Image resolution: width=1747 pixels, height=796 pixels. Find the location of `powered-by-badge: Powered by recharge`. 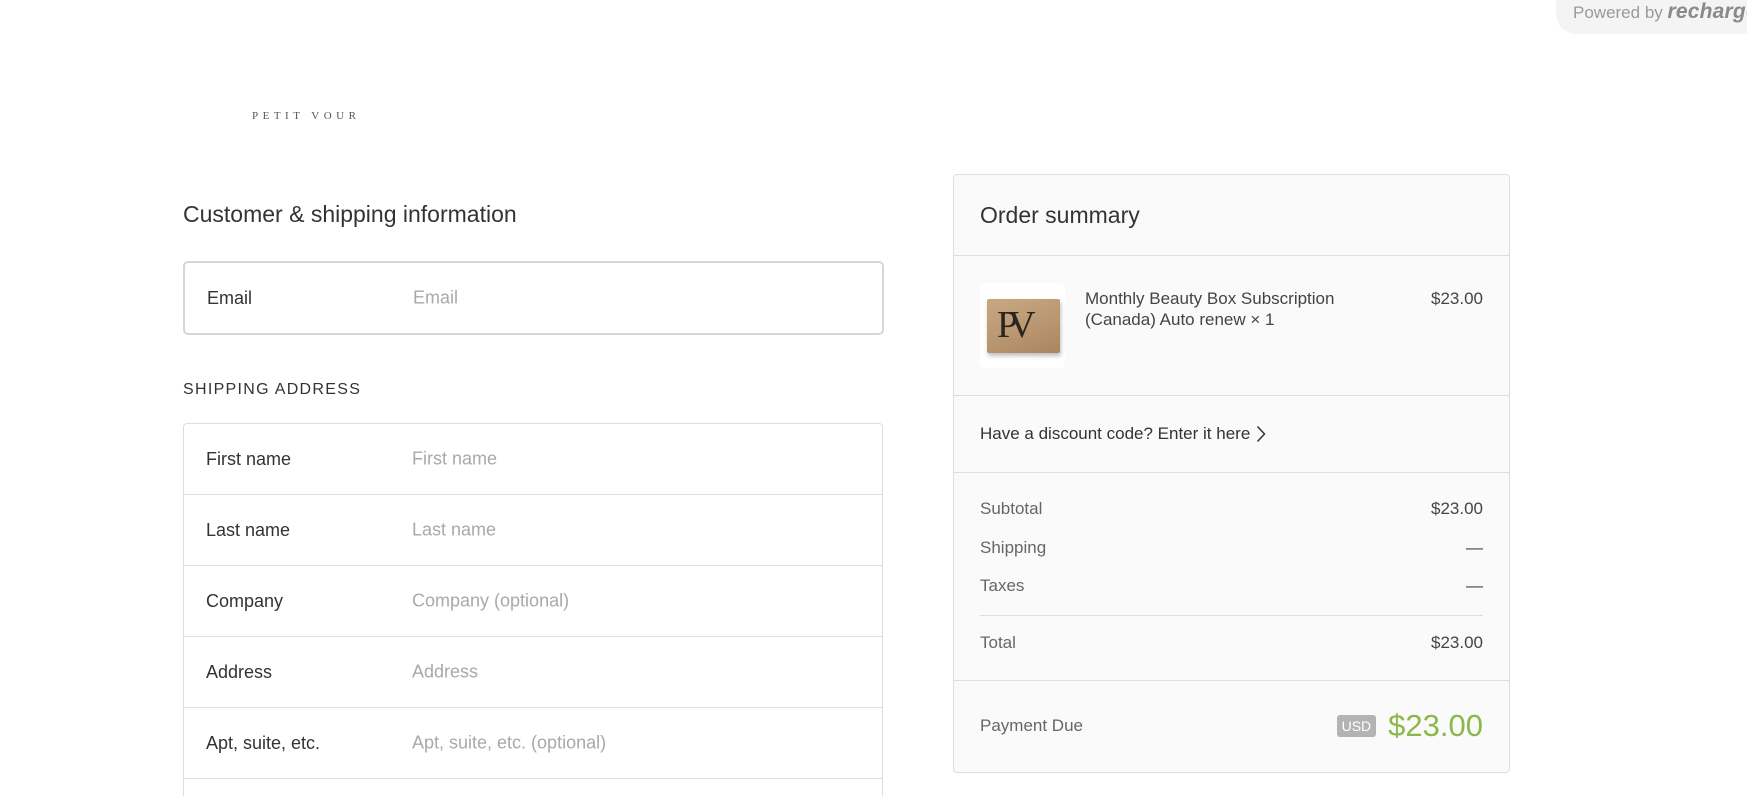

powered-by-badge: Powered by recharge is located at coordinates (1651, 17).